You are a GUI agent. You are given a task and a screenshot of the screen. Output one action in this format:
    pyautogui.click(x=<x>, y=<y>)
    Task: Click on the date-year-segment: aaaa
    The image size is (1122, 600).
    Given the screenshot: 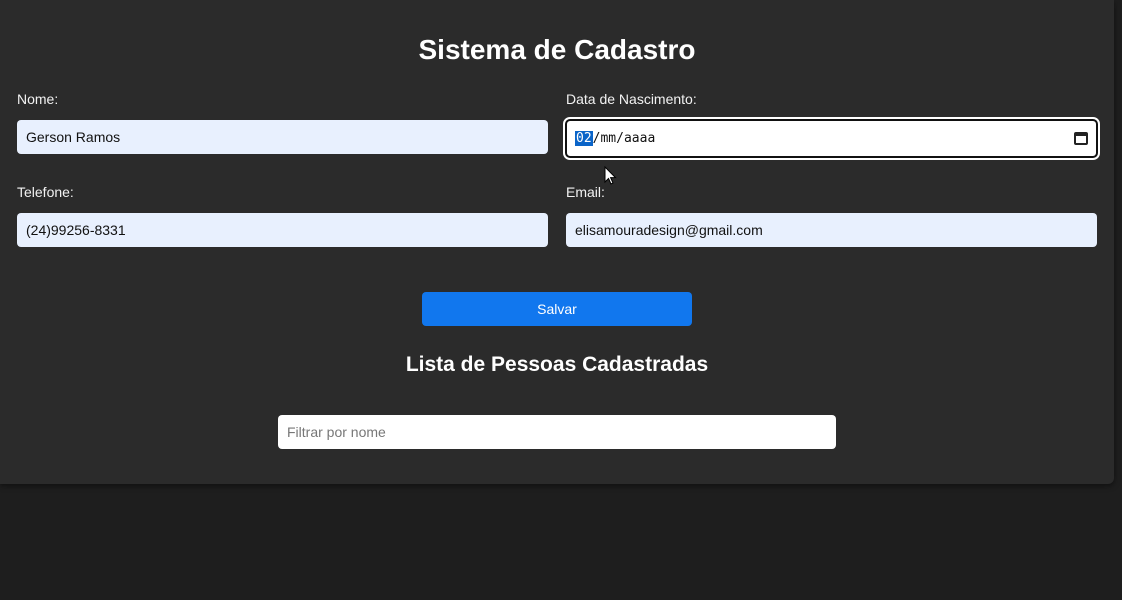 What is the action you would take?
    pyautogui.click(x=639, y=138)
    